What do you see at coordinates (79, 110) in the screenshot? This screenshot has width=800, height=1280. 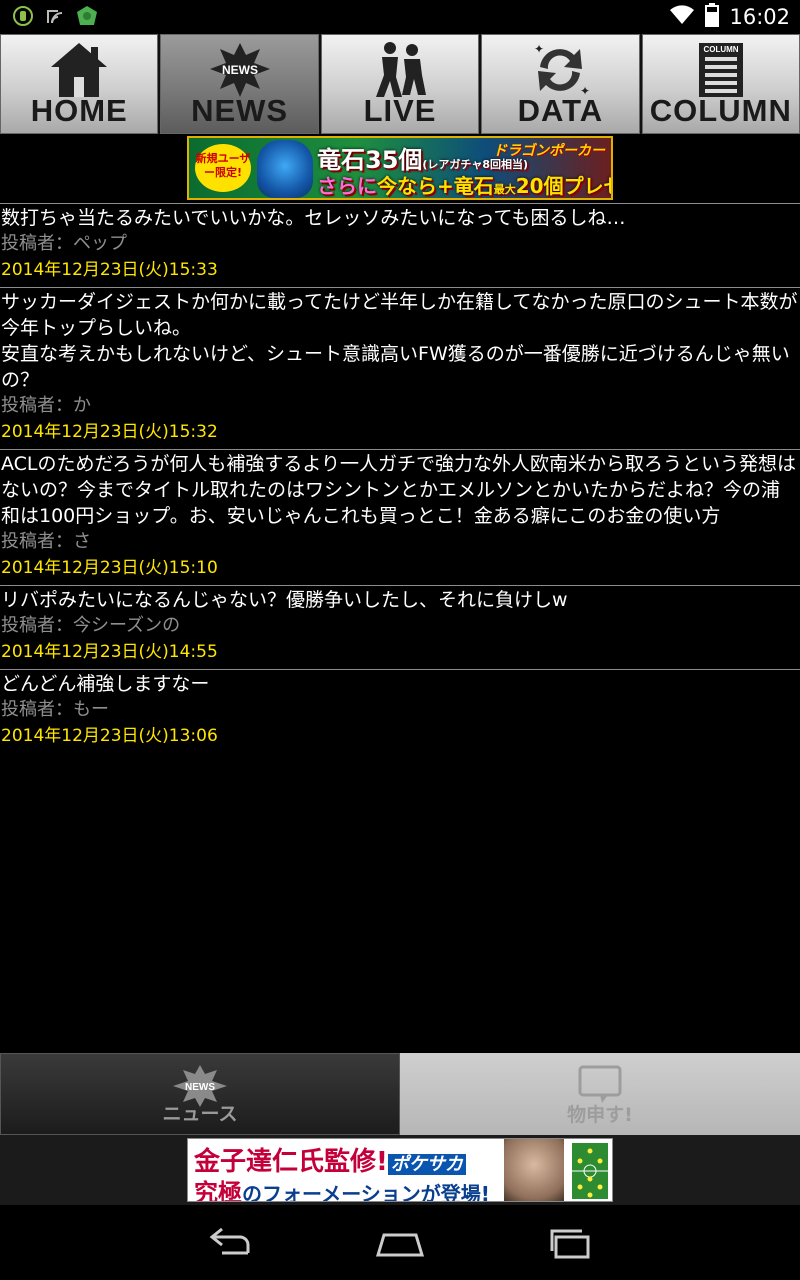 I see `nav-home-label: HOME` at bounding box center [79, 110].